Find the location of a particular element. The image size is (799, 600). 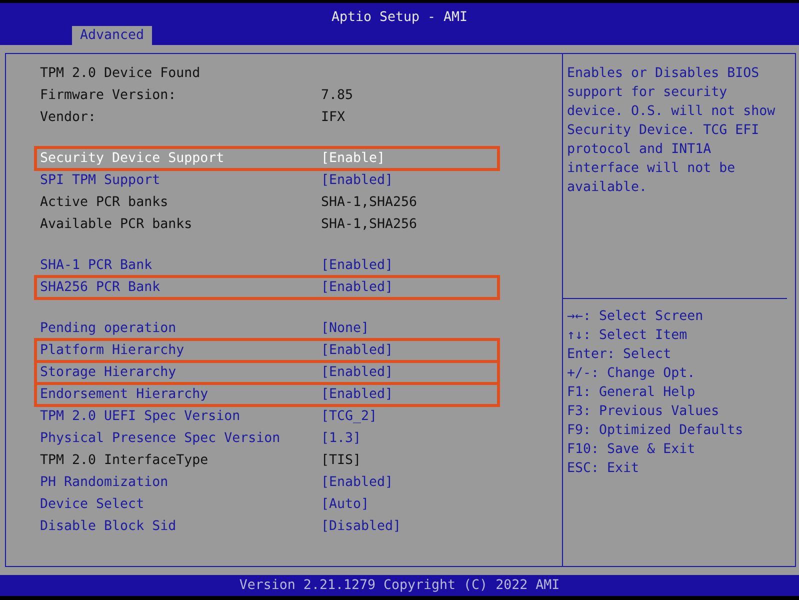

menu-tab: Advanced is located at coordinates (112, 36).